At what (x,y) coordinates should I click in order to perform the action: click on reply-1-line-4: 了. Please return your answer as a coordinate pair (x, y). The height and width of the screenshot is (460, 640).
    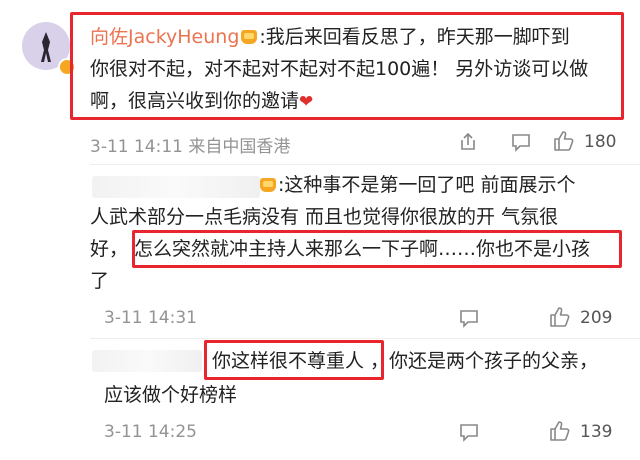
    Looking at the image, I should click on (100, 281).